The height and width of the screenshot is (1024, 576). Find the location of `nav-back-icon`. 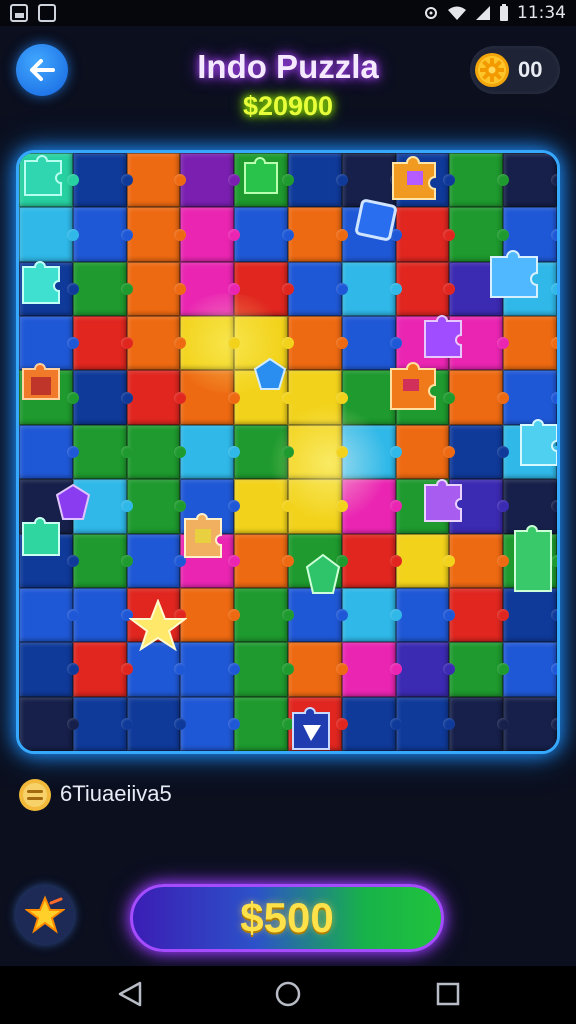

nav-back-icon is located at coordinates (130, 994).